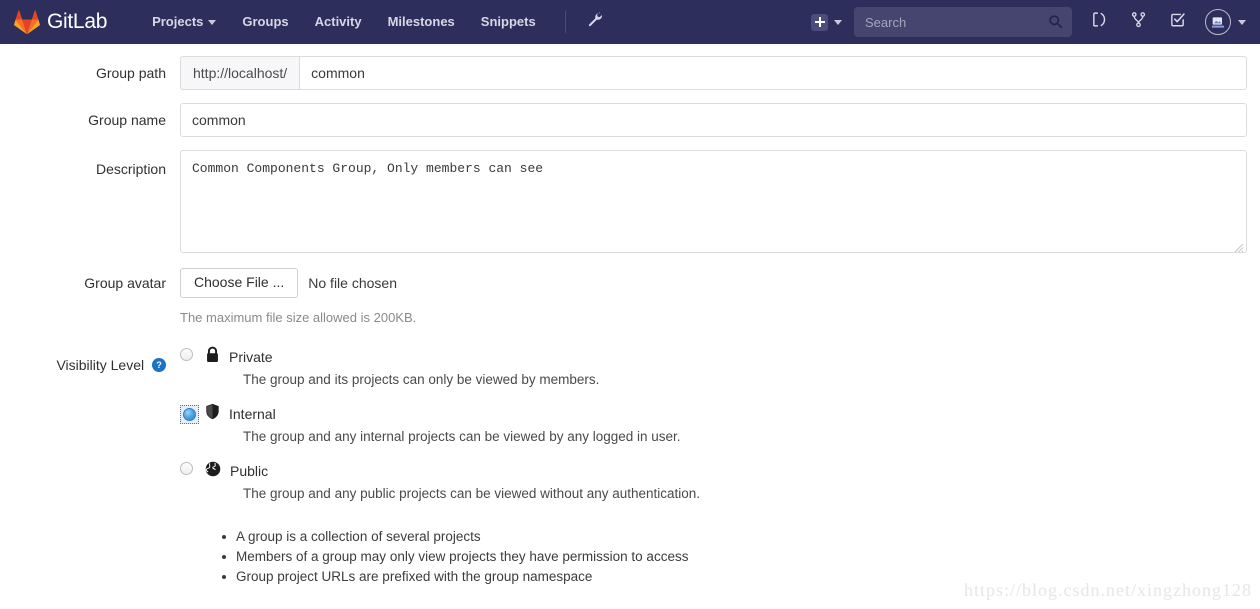 This screenshot has width=1260, height=609. I want to click on avatar-size-help-text: The maximum file size allowed is 200KB., so click(298, 317).